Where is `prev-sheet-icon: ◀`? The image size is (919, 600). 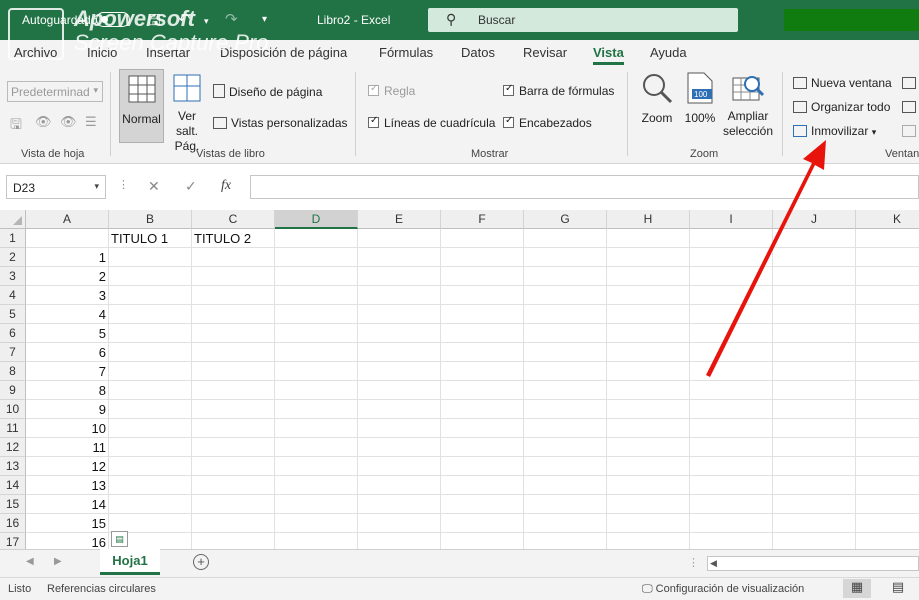
prev-sheet-icon: ◀ is located at coordinates (30, 561).